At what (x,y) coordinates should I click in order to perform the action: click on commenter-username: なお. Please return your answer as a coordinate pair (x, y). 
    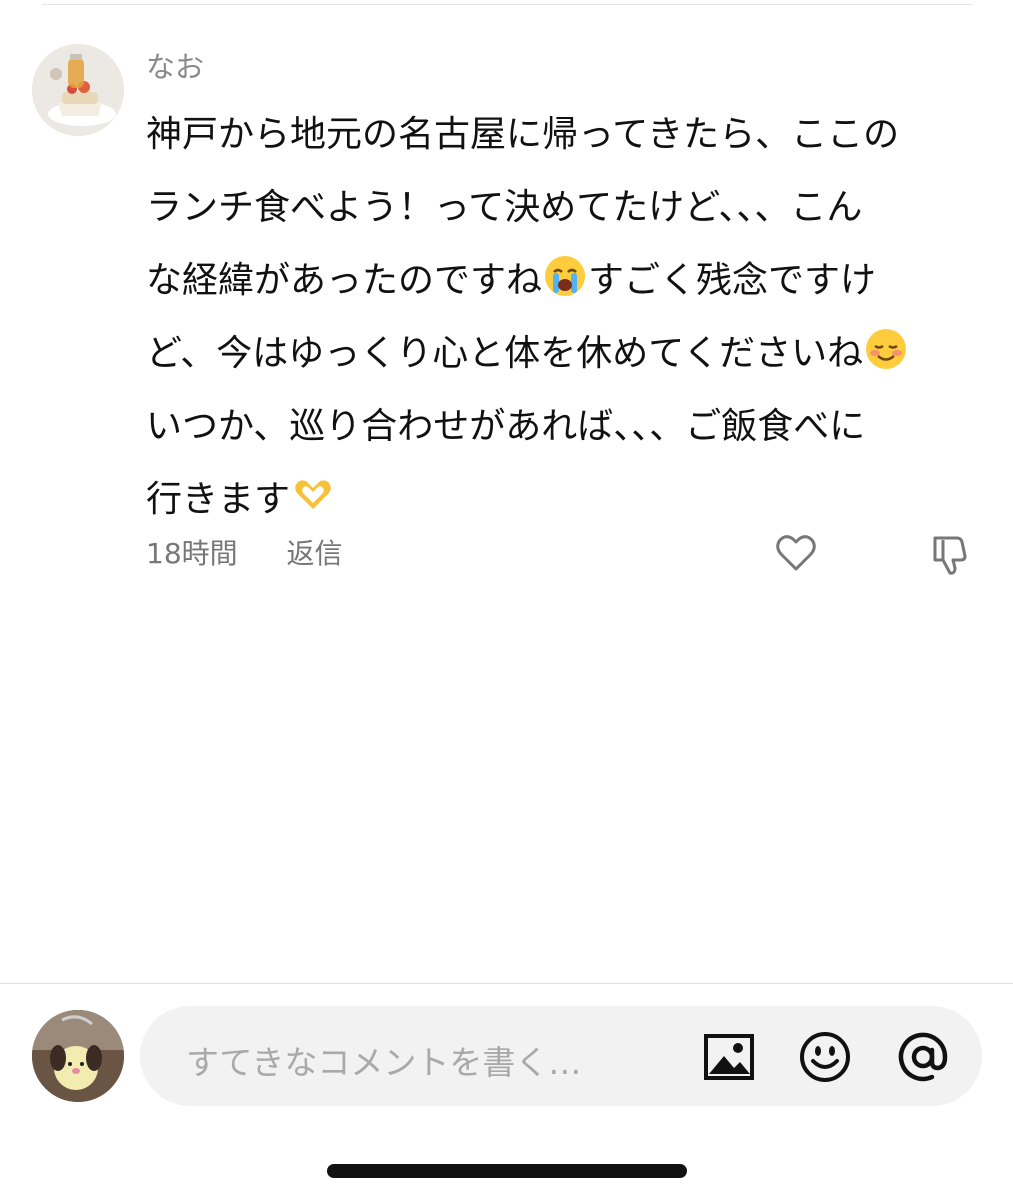
    Looking at the image, I should click on (175, 65).